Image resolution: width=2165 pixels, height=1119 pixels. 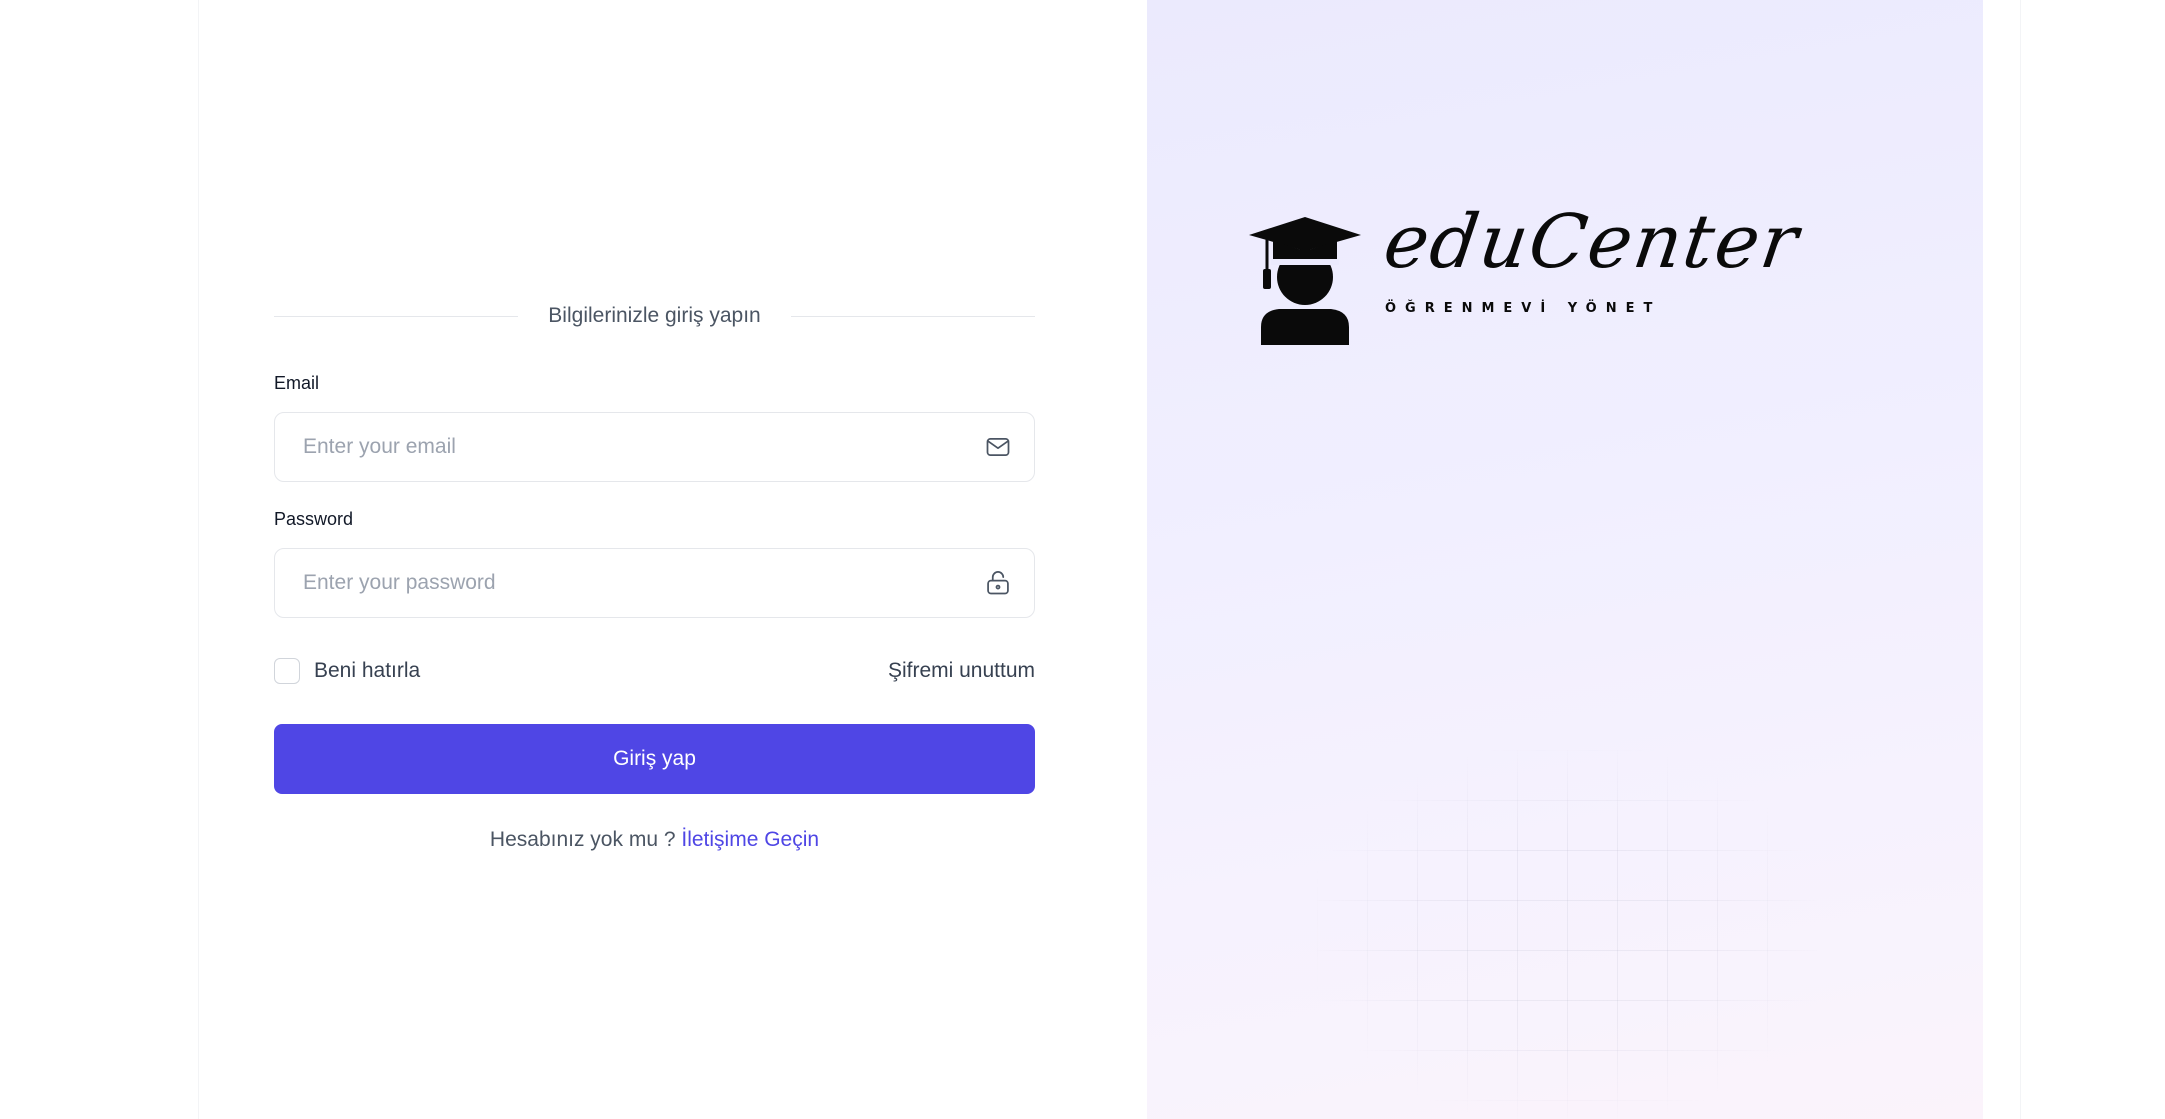 What do you see at coordinates (396, 316) in the screenshot?
I see `divider-left` at bounding box center [396, 316].